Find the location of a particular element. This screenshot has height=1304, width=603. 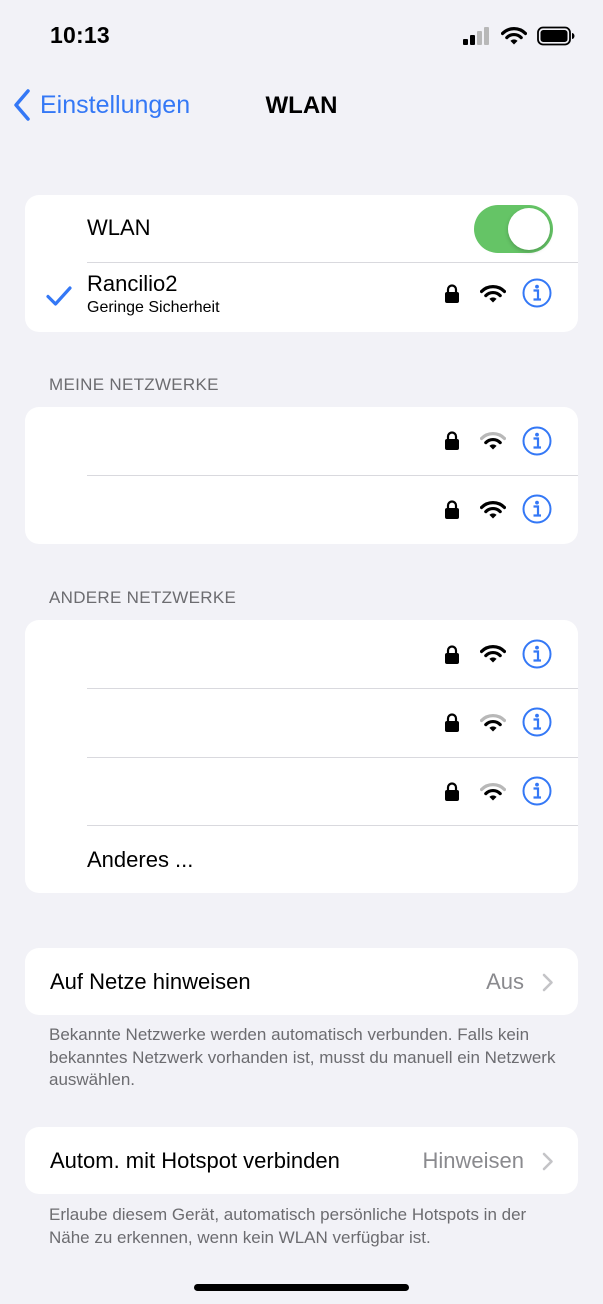

wlan-toggle-row: WLAN is located at coordinates (301, 229).